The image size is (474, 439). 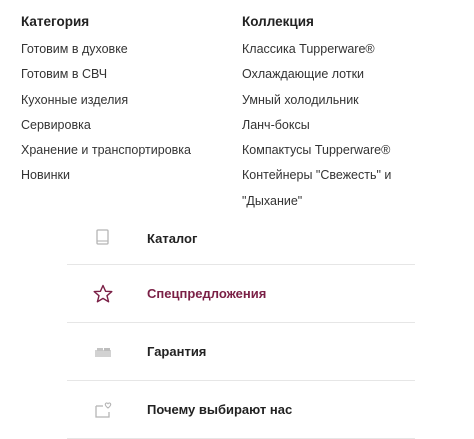 I want to click on collection-link-cooling-trays: Охлаждающие лотки, so click(x=322, y=74).